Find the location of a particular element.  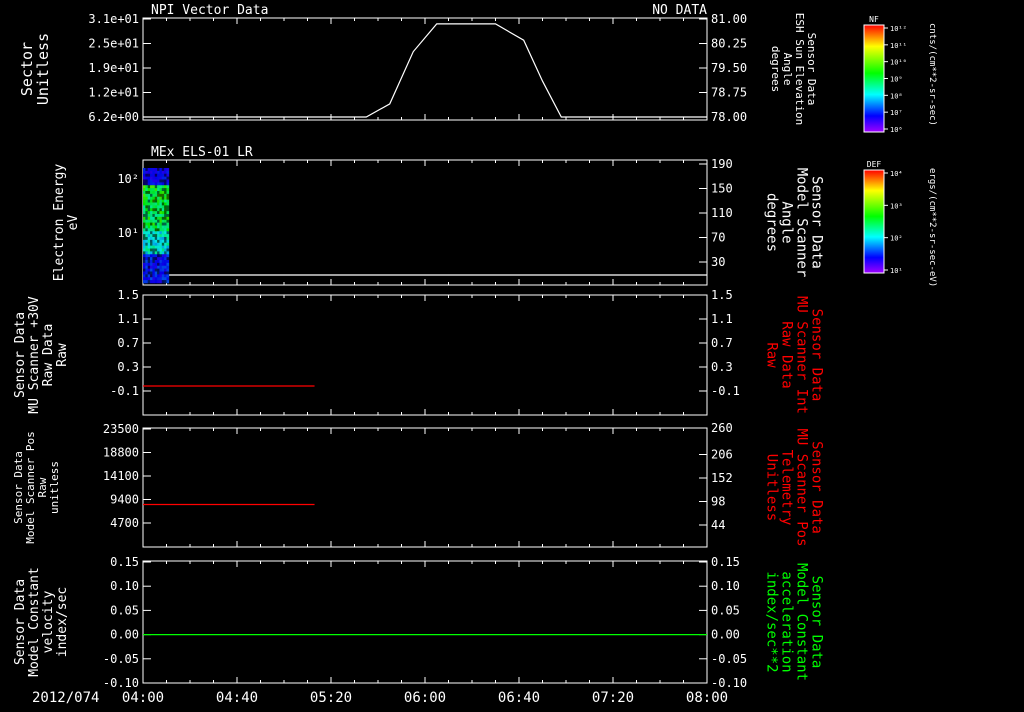

colorbar-tick-label: 10¹² is located at coordinates (898, 29).